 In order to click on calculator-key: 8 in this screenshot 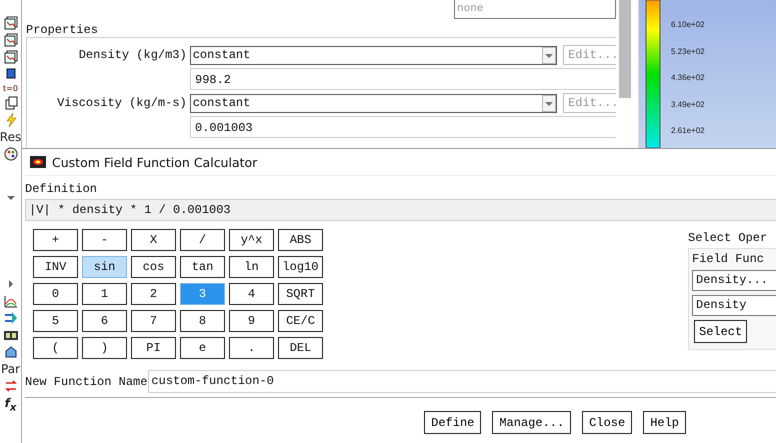, I will do `click(202, 321)`.